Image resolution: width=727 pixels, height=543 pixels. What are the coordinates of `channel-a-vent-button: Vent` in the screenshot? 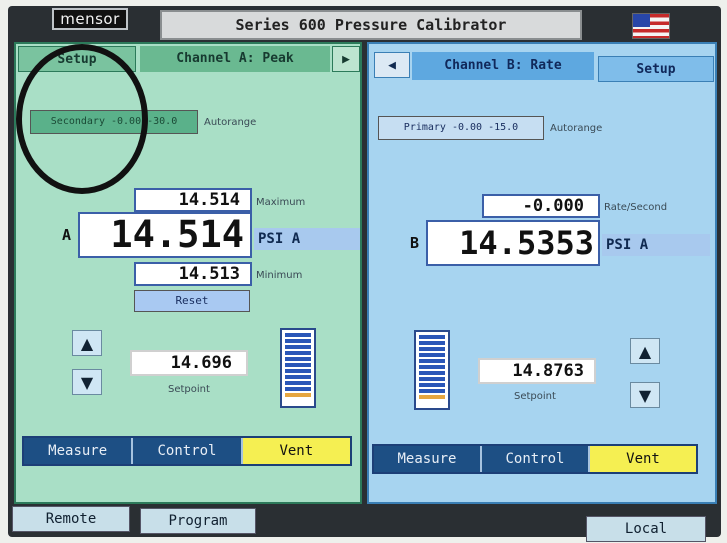 It's located at (296, 451).